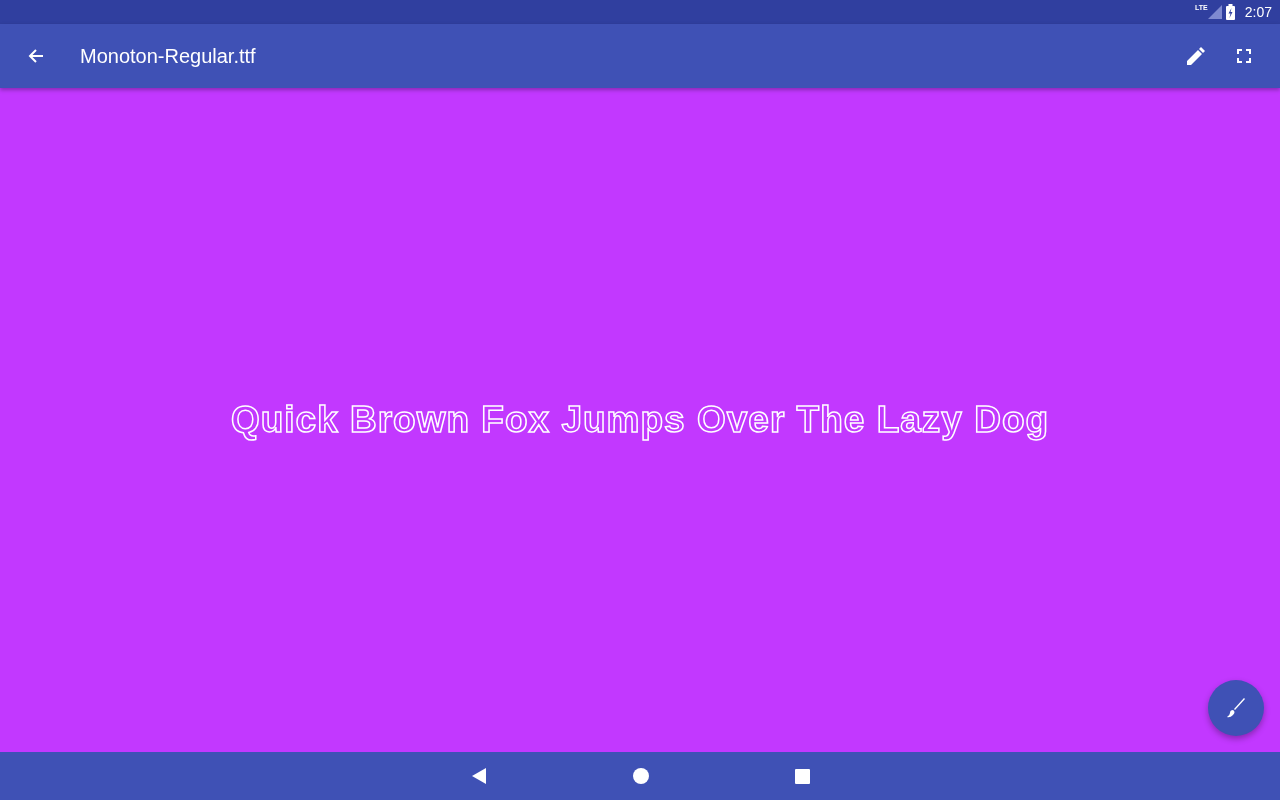  What do you see at coordinates (1196, 56) in the screenshot?
I see `pencil-icon` at bounding box center [1196, 56].